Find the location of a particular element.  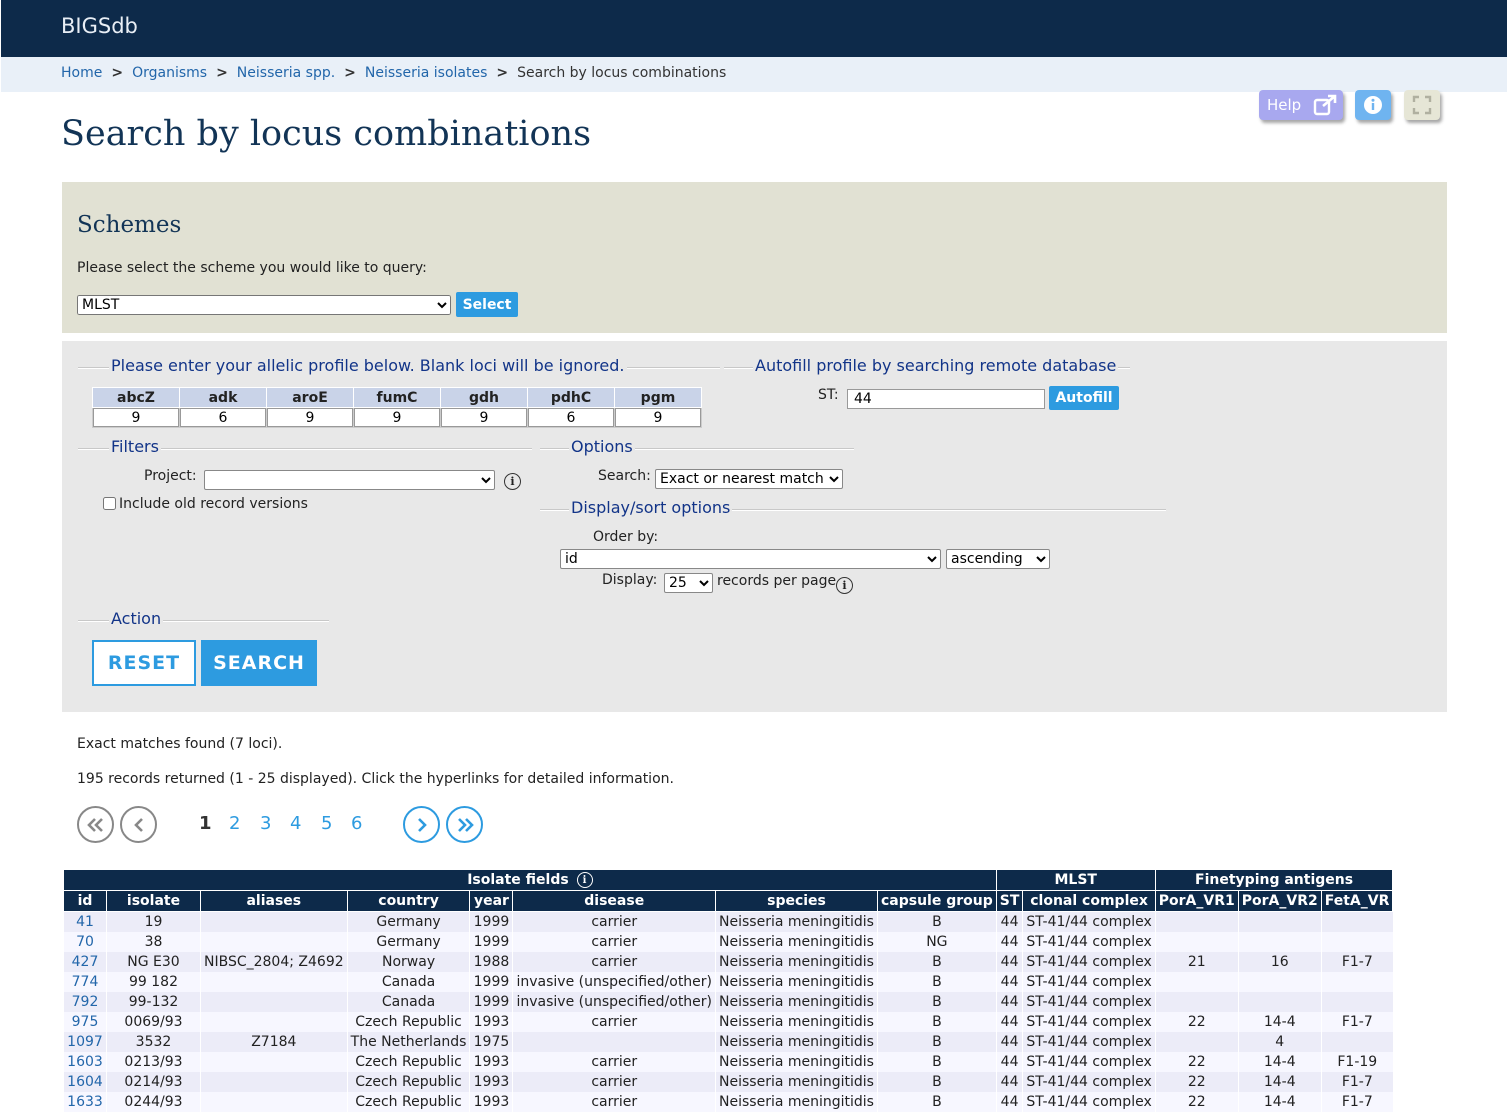

sort-direction-select: ascending is located at coordinates (998, 559).